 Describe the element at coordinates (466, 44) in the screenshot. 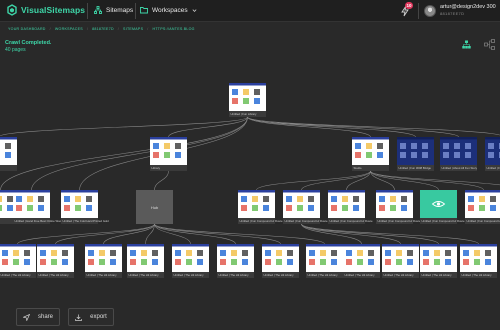

I see `tree-view-icon` at that location.